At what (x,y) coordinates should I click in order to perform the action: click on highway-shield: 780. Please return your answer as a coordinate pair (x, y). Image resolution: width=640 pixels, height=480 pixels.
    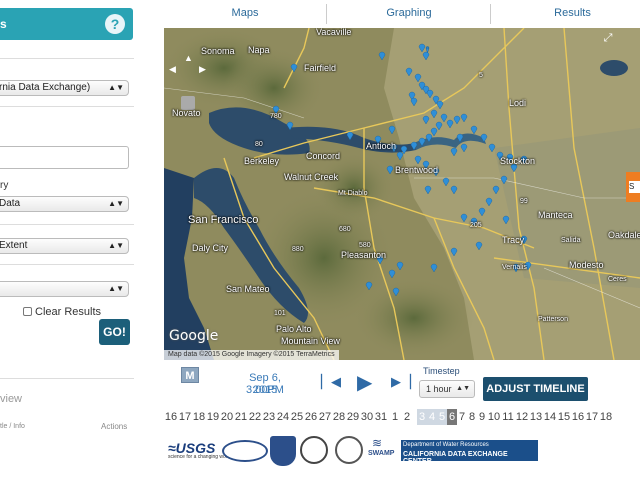
    Looking at the image, I should click on (276, 116).